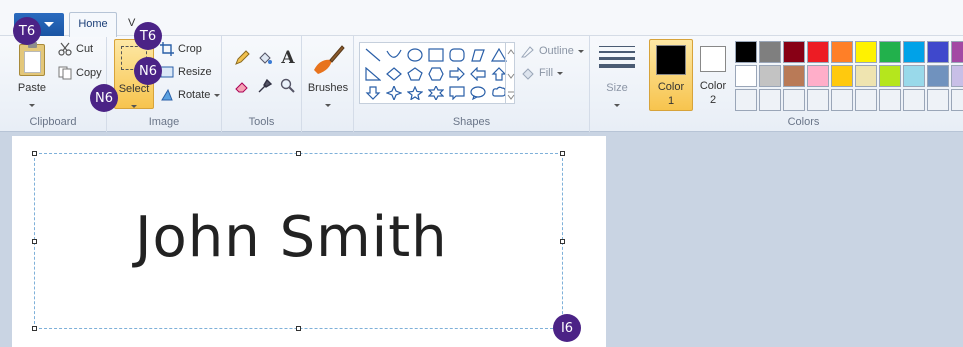  Describe the element at coordinates (803, 122) in the screenshot. I see `colors-group-label: Colors` at that location.